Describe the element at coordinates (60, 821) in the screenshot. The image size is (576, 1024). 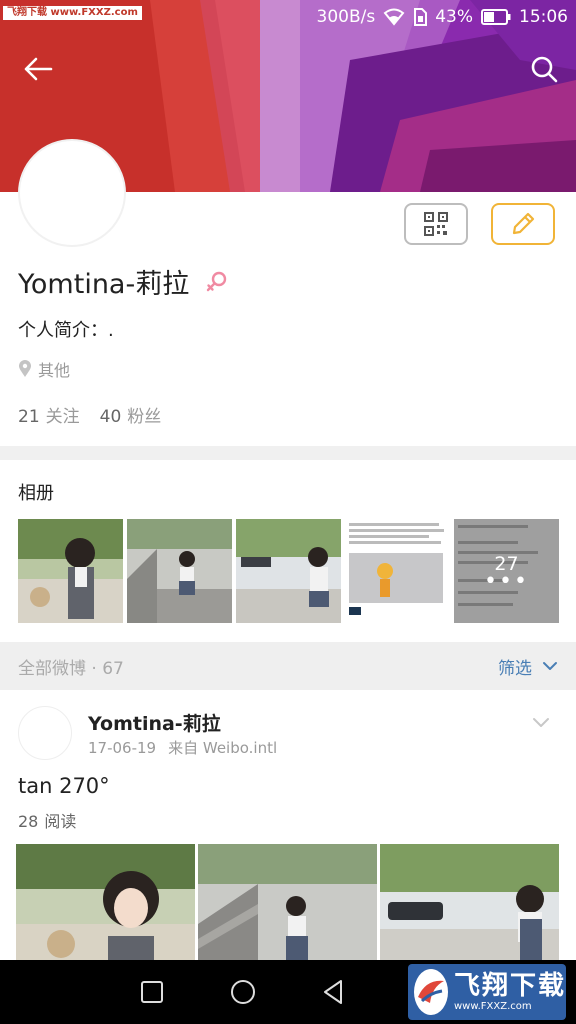
I see `reads-label: 阅读` at that location.